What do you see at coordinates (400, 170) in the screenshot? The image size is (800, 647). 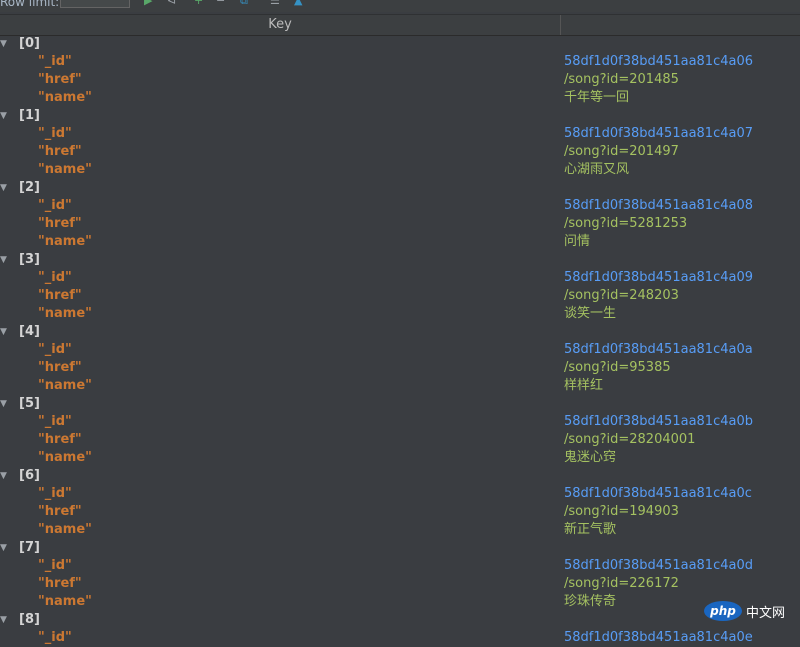 I see `field-row: "name" 心湖雨又风` at bounding box center [400, 170].